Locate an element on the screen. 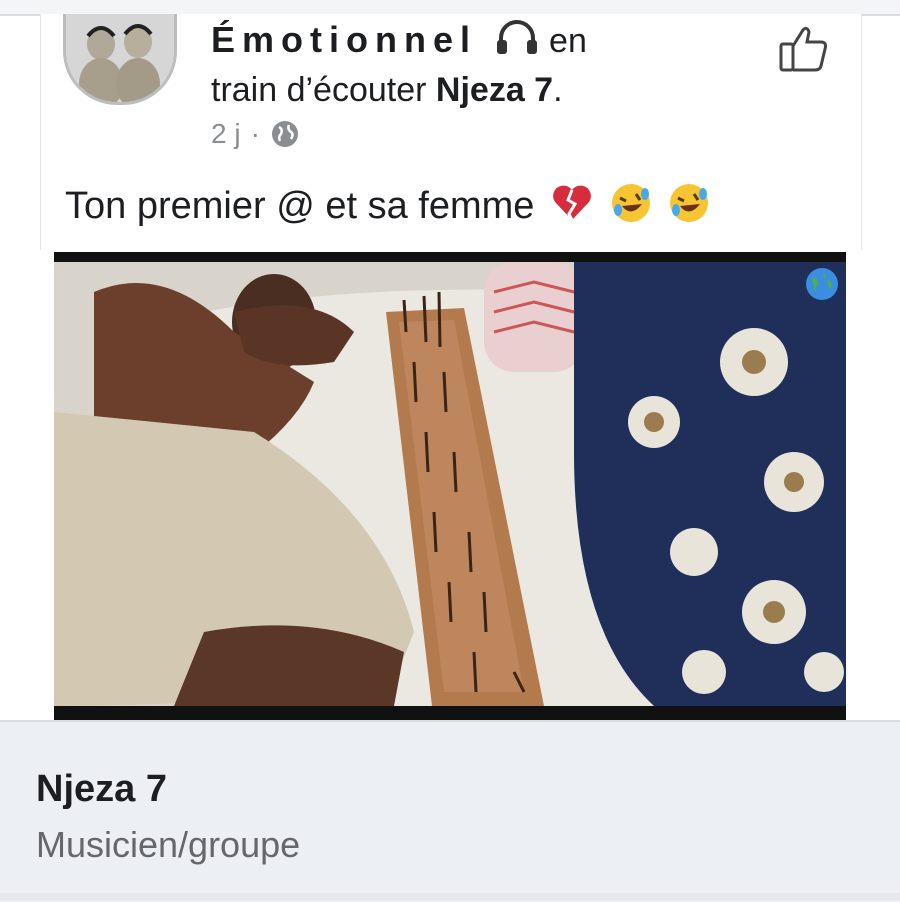  link-preview-category: Musicien/groupe is located at coordinates (168, 844).